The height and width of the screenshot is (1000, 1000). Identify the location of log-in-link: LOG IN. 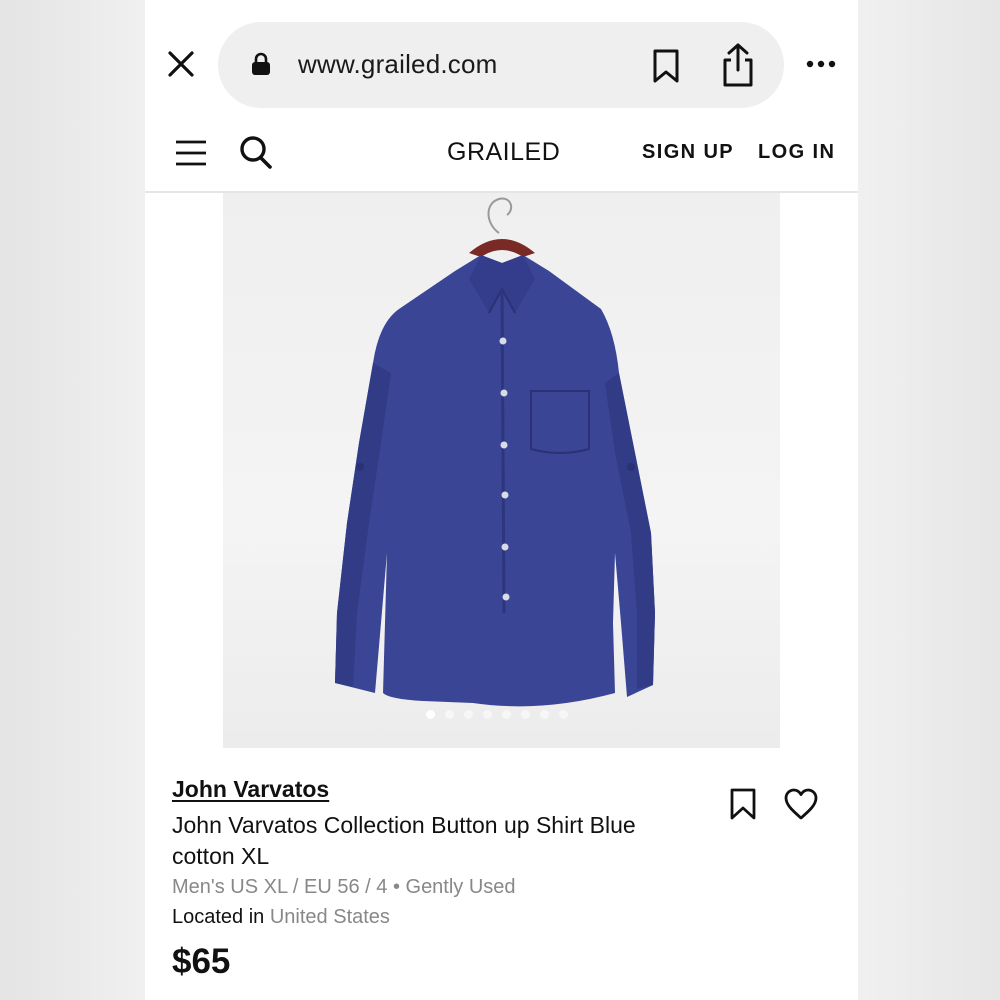
(796, 152).